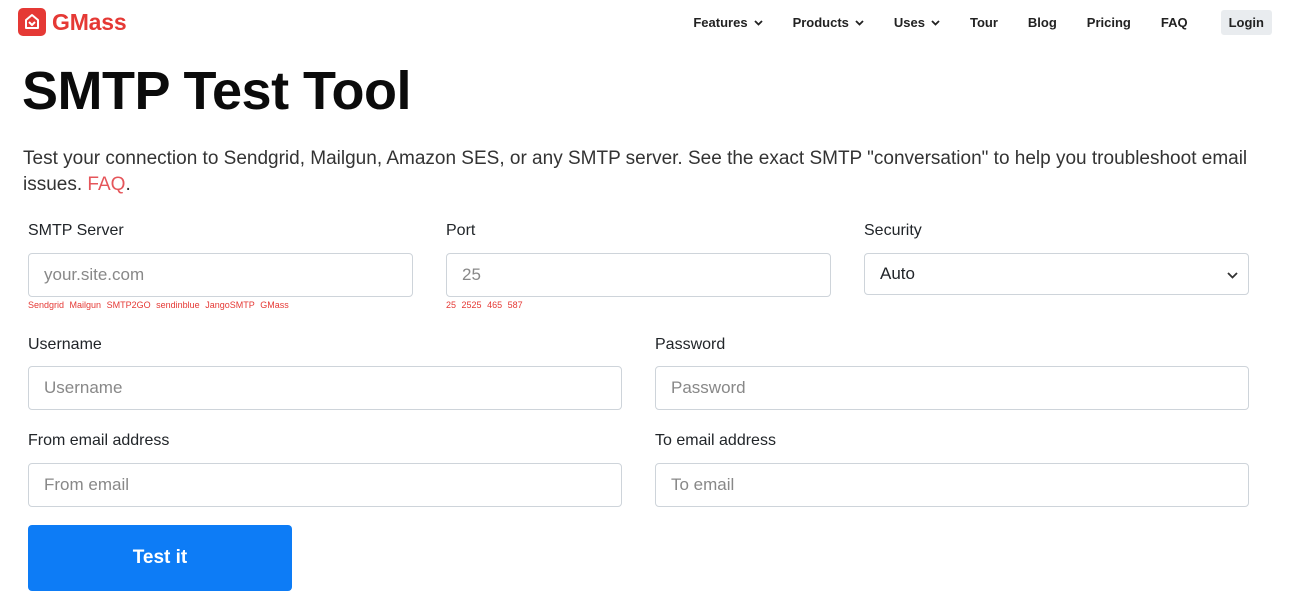 This screenshot has height=614, width=1298. Describe the element at coordinates (32, 22) in the screenshot. I see `gmass-logo-icon` at that location.